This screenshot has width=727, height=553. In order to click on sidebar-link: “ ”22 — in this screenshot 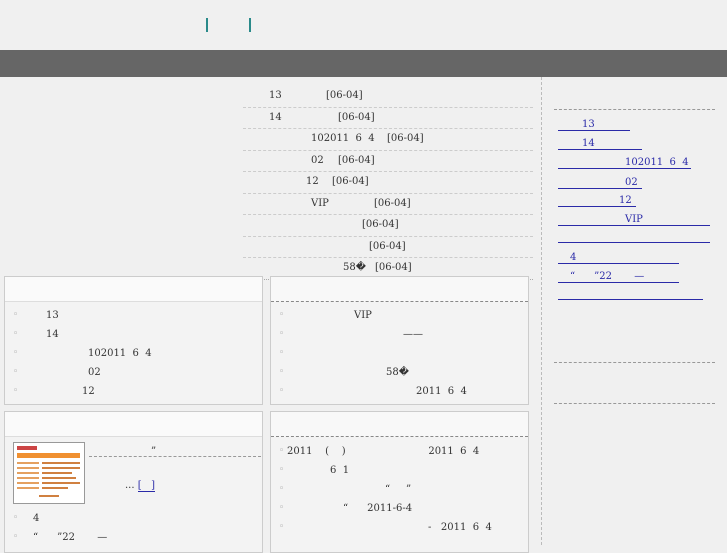, I will do `click(618, 277)`.